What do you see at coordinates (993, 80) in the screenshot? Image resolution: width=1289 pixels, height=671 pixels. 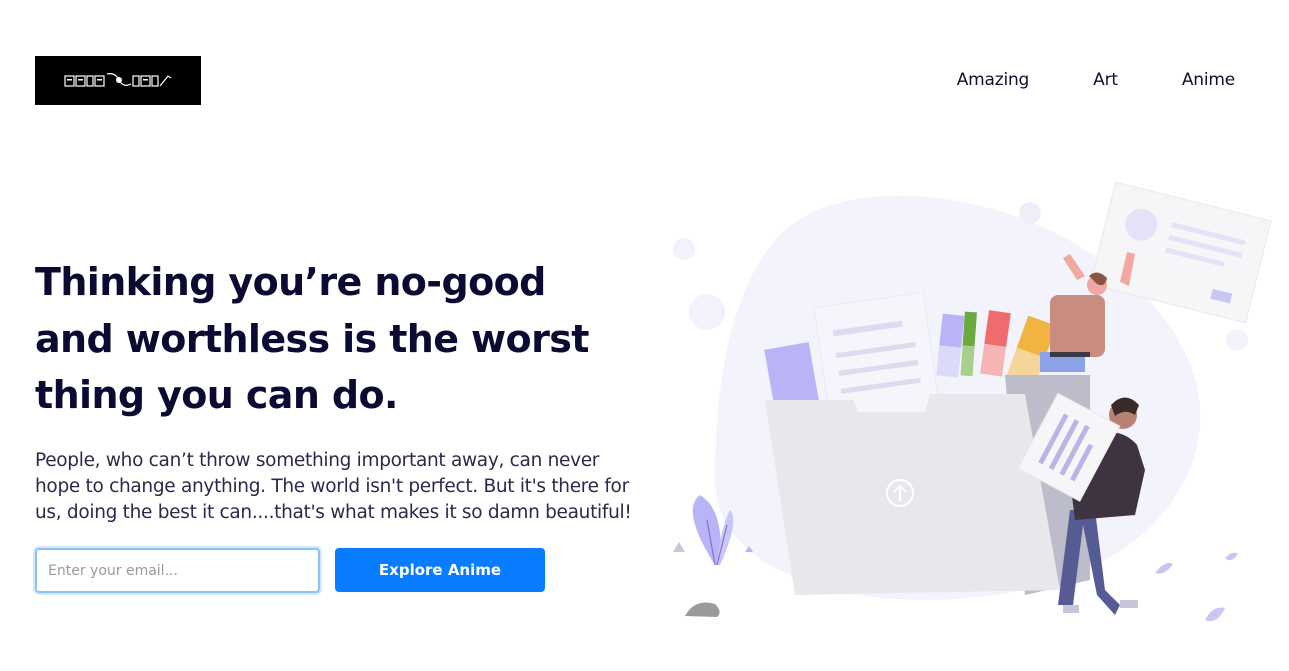 I see `nav-link-amazing: Amazing` at bounding box center [993, 80].